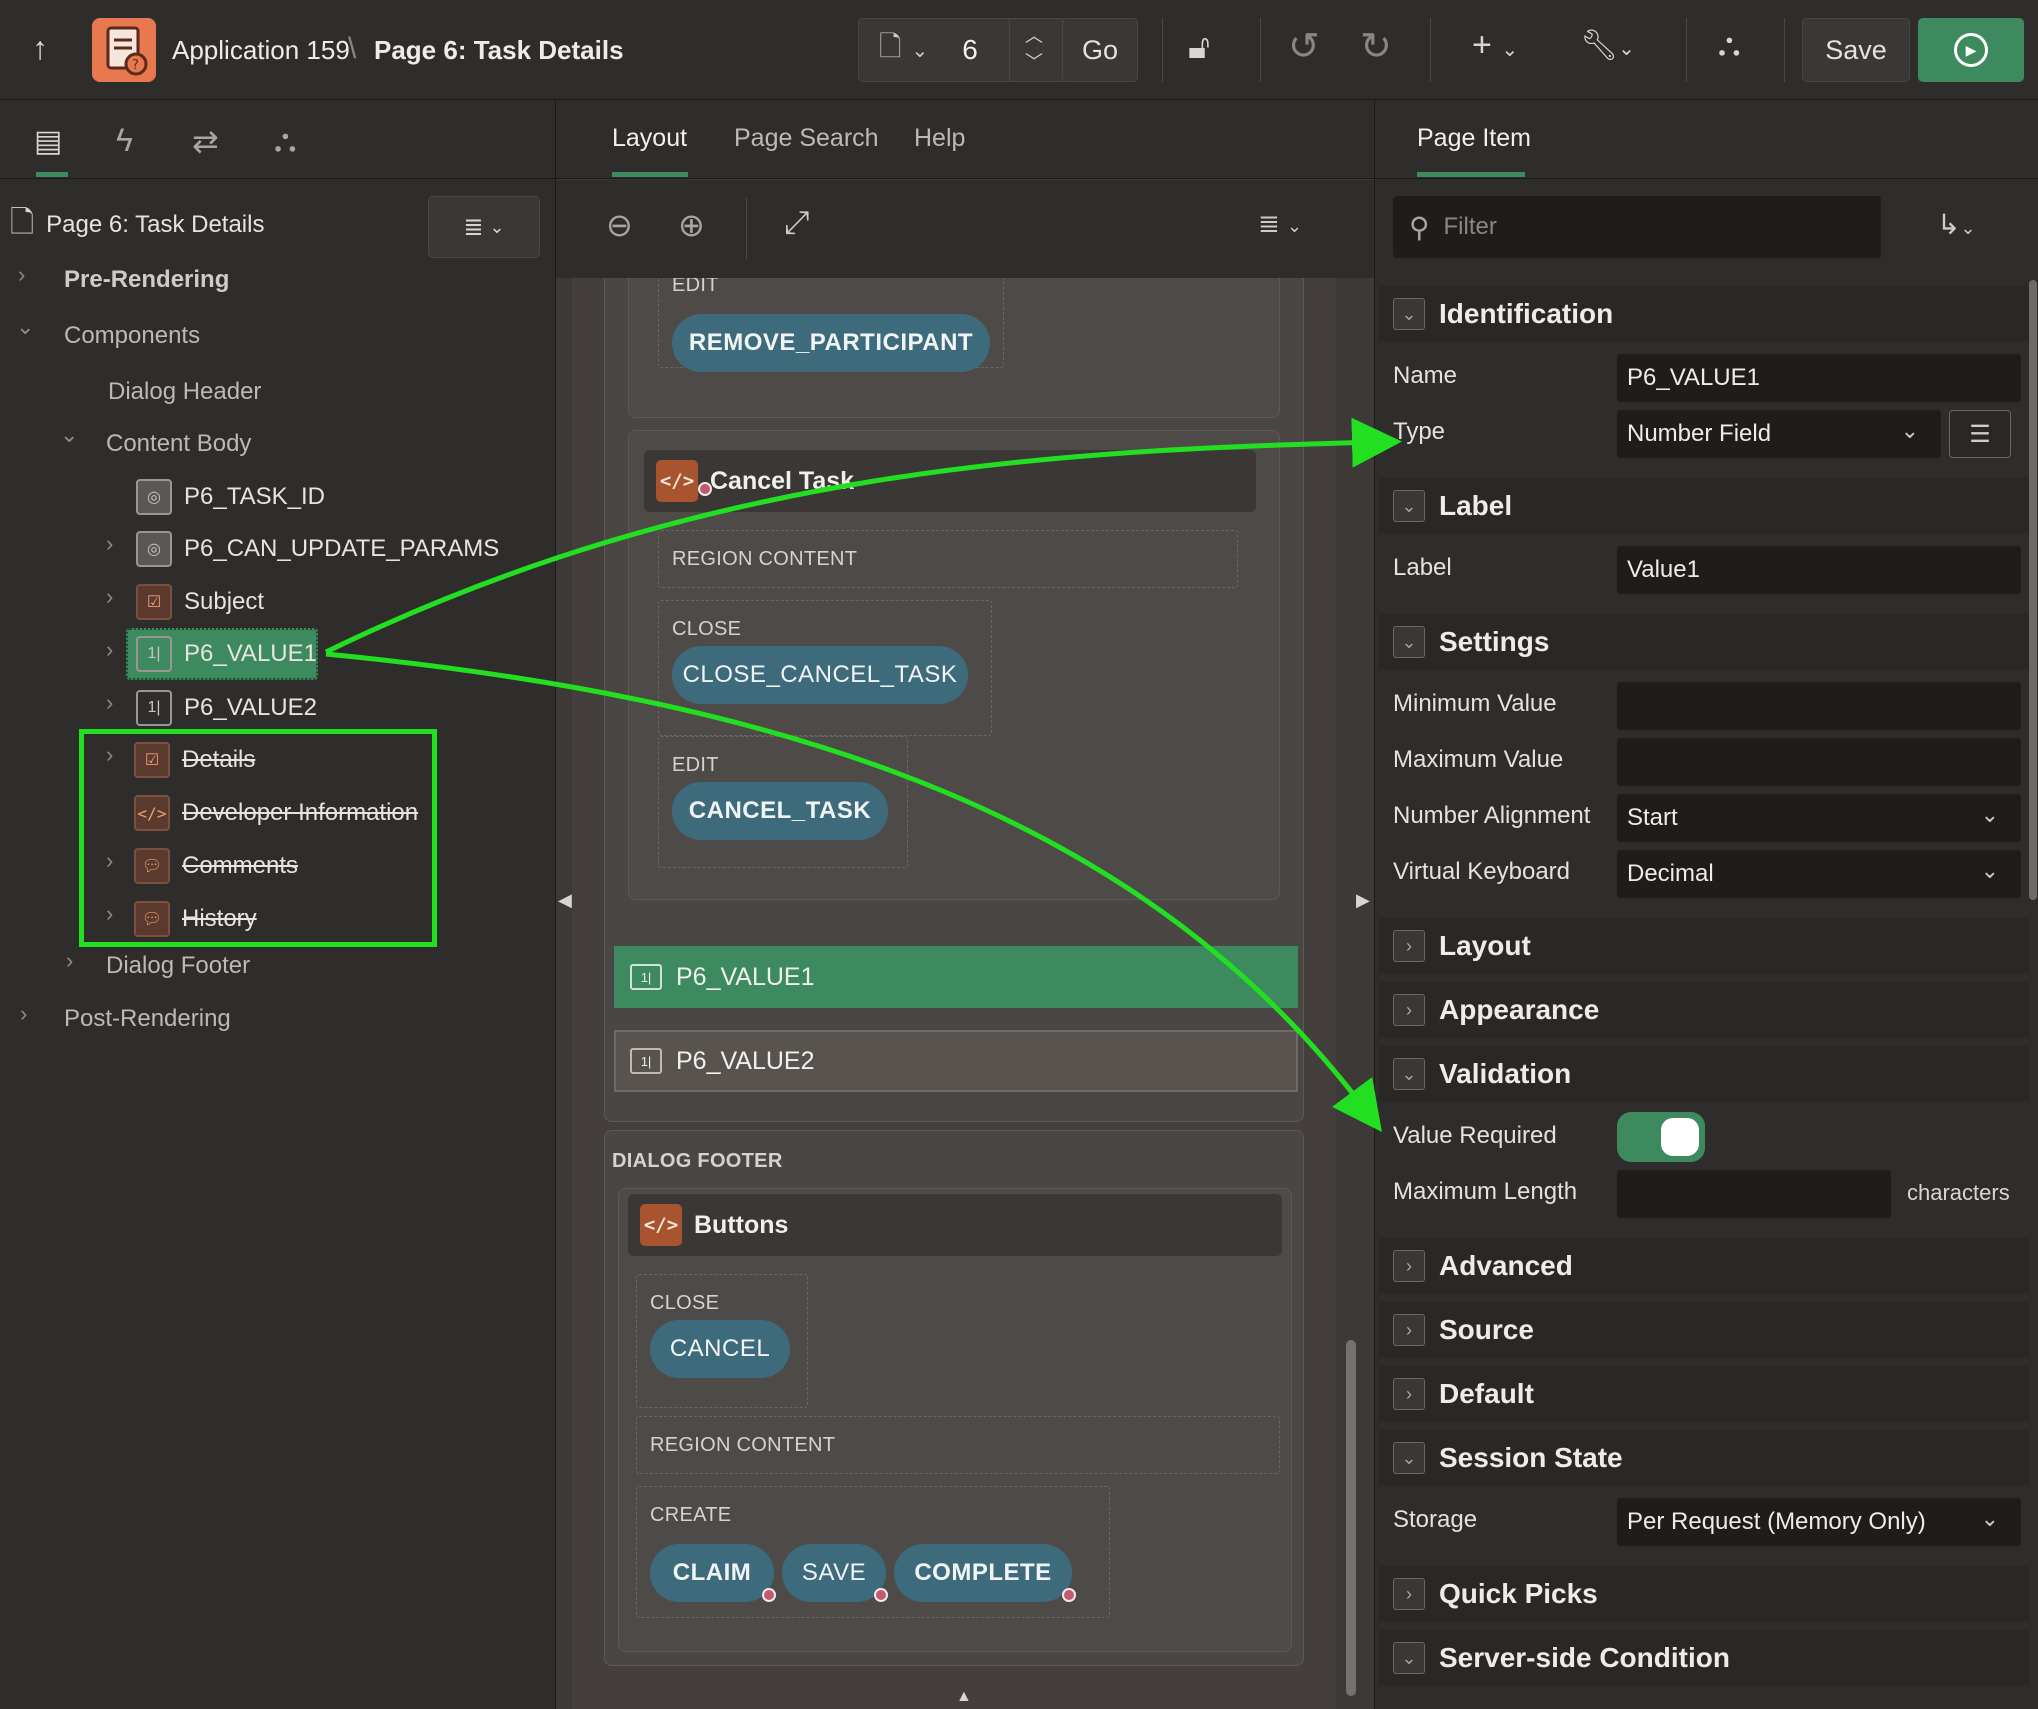 This screenshot has width=2038, height=1709. What do you see at coordinates (1034, 49) in the screenshot?
I see `page-stepper: ︿ ﹀` at bounding box center [1034, 49].